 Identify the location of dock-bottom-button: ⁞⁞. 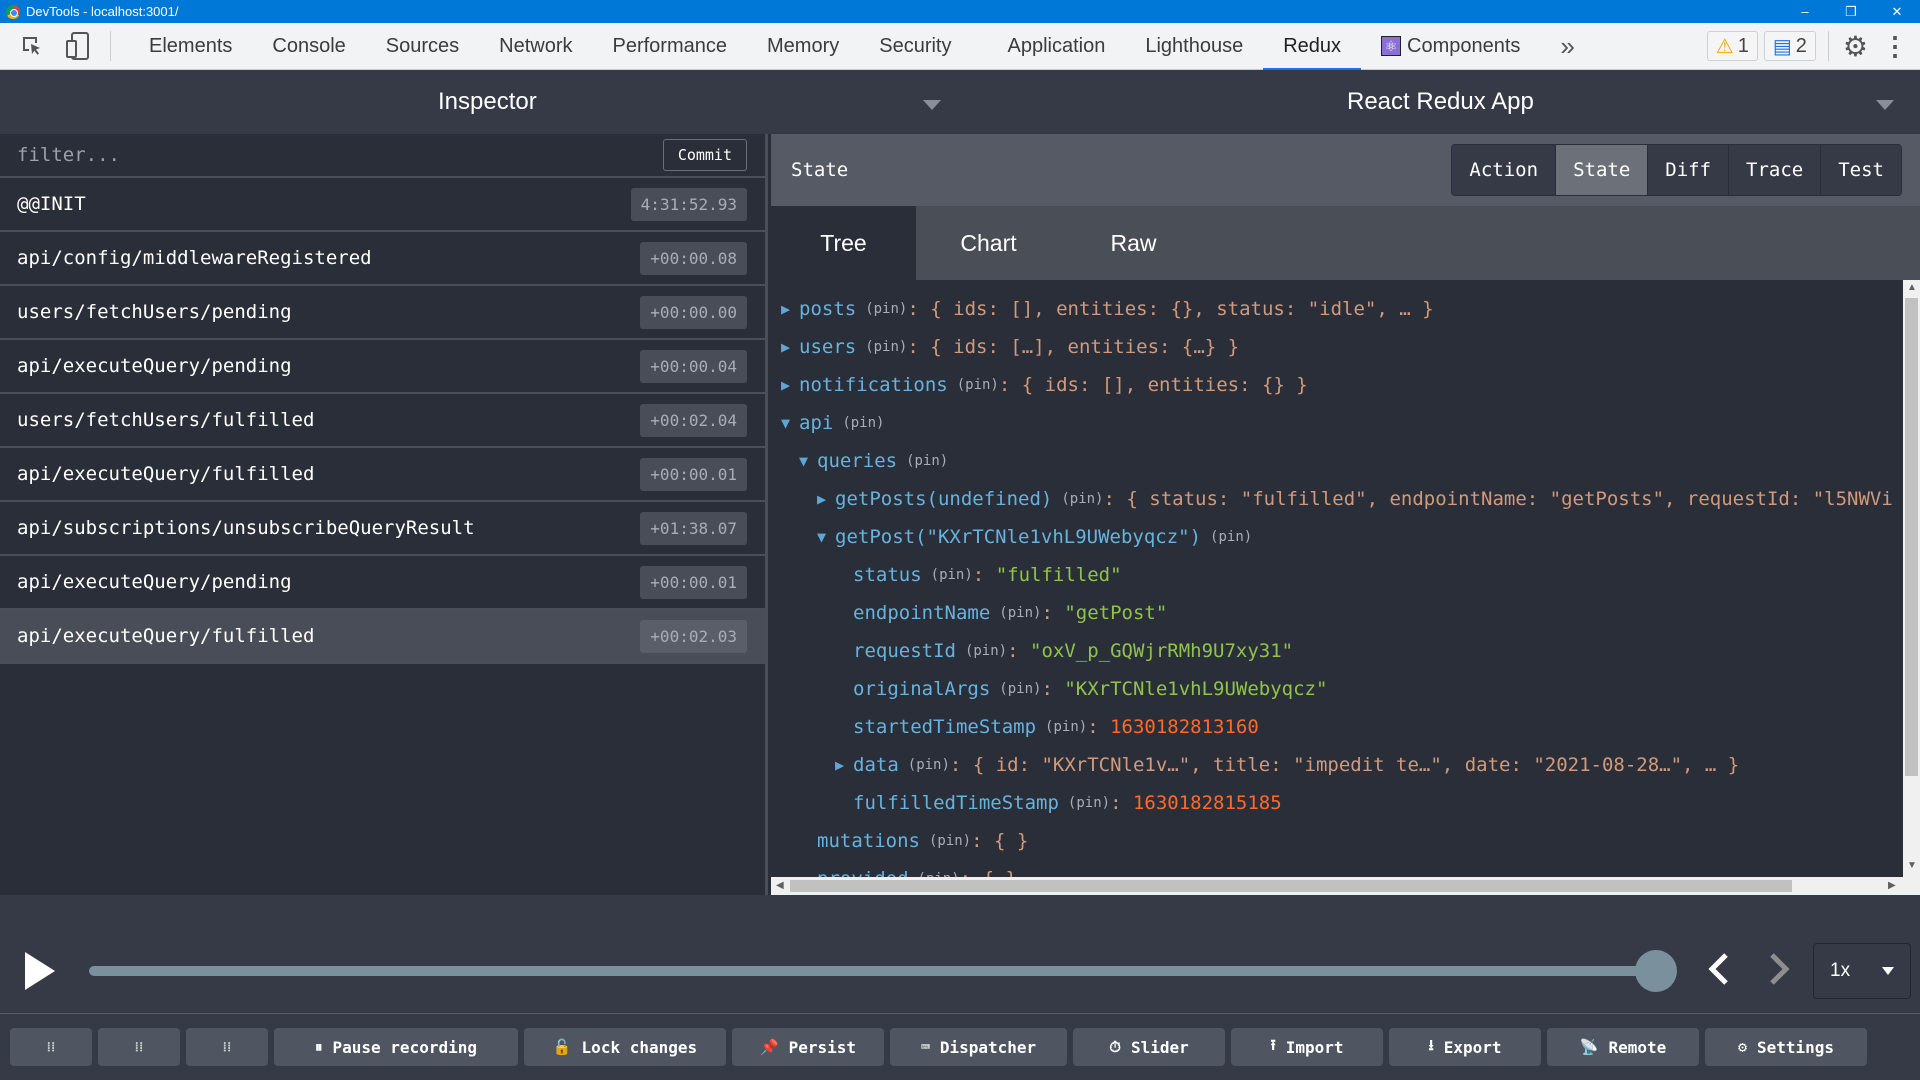
(227, 1047).